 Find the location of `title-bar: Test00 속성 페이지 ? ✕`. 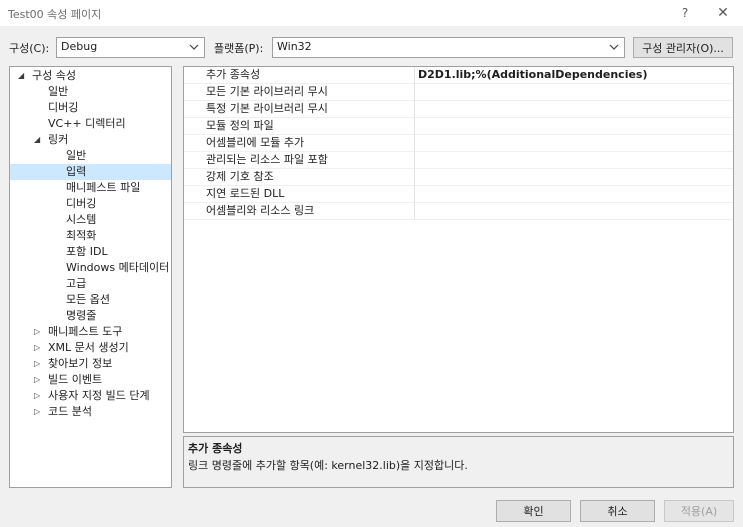

title-bar: Test00 속성 페이지 ? ✕ is located at coordinates (371, 13).